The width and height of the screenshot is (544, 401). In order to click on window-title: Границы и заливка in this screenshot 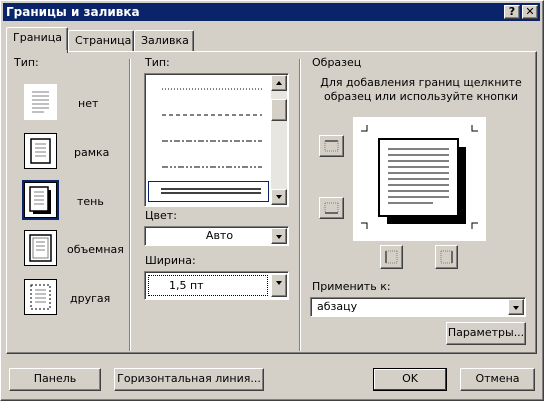, I will do `click(73, 12)`.